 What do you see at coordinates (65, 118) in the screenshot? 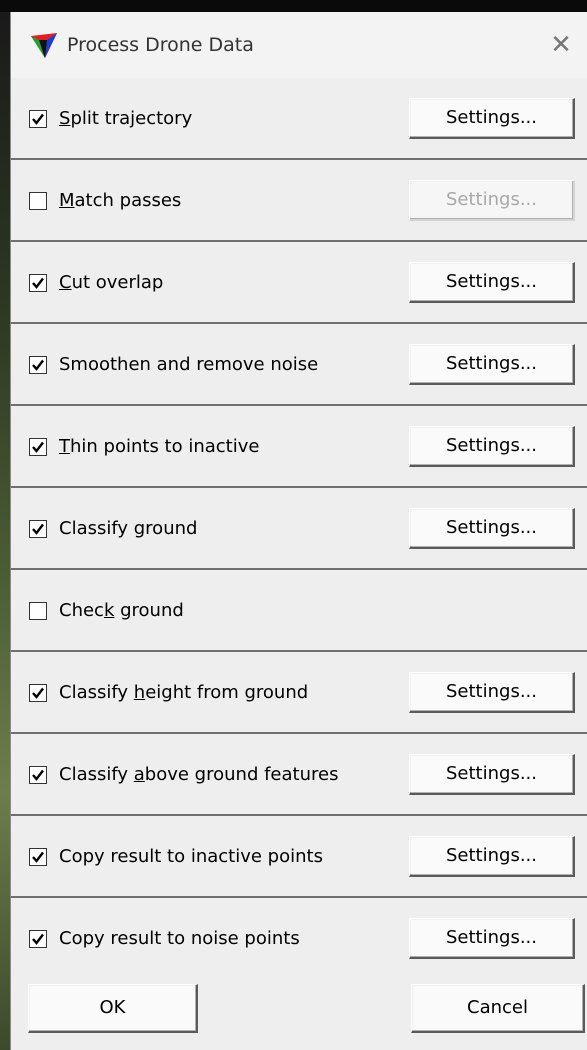
I see `option-label-accelerator: S` at bounding box center [65, 118].